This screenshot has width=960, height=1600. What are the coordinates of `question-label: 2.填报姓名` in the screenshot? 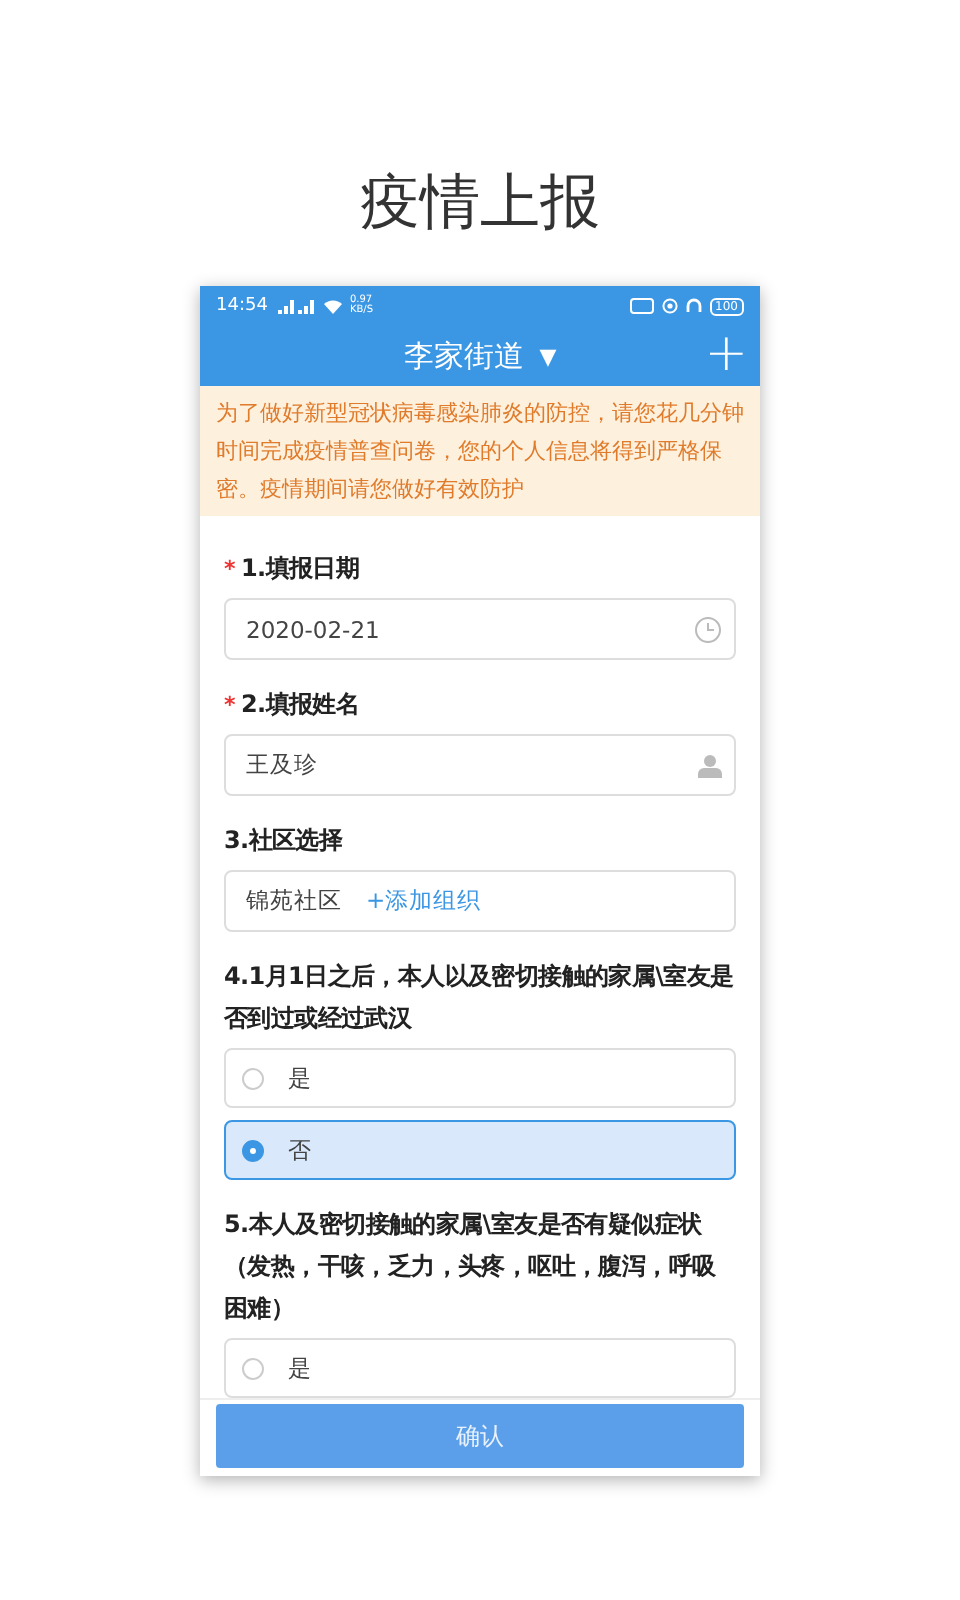 It's located at (300, 705).